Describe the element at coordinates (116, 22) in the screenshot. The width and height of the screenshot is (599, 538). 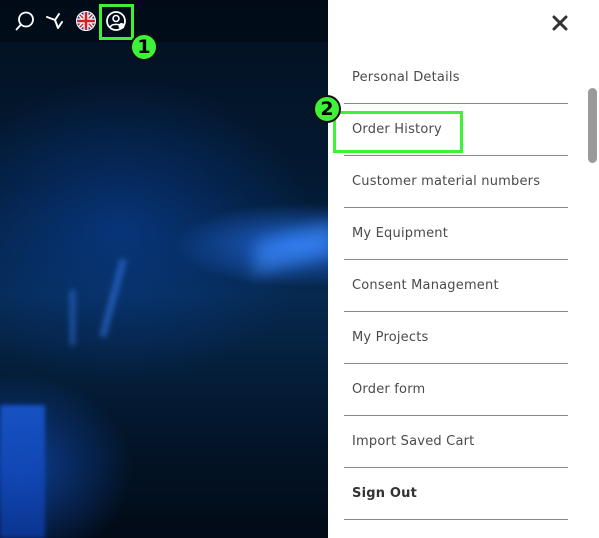
I see `annotation-highlight-account` at that location.